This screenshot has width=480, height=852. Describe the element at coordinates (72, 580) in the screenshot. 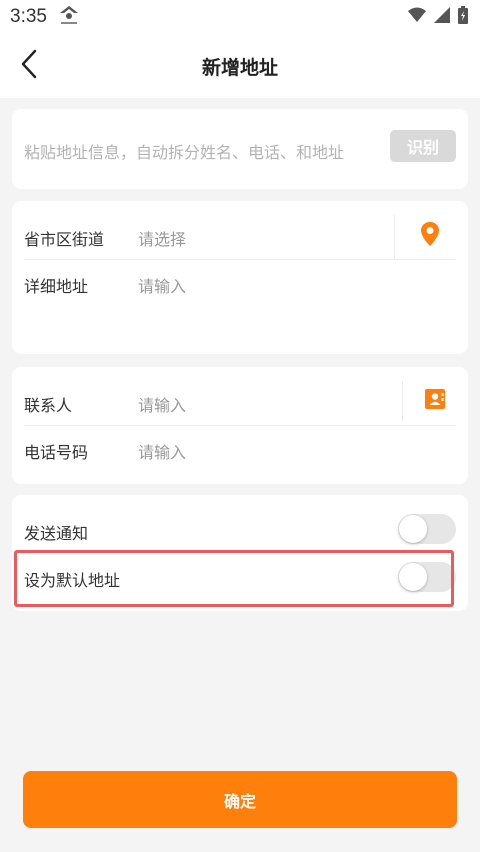

I see `default-address-label: 设为默认地址` at that location.